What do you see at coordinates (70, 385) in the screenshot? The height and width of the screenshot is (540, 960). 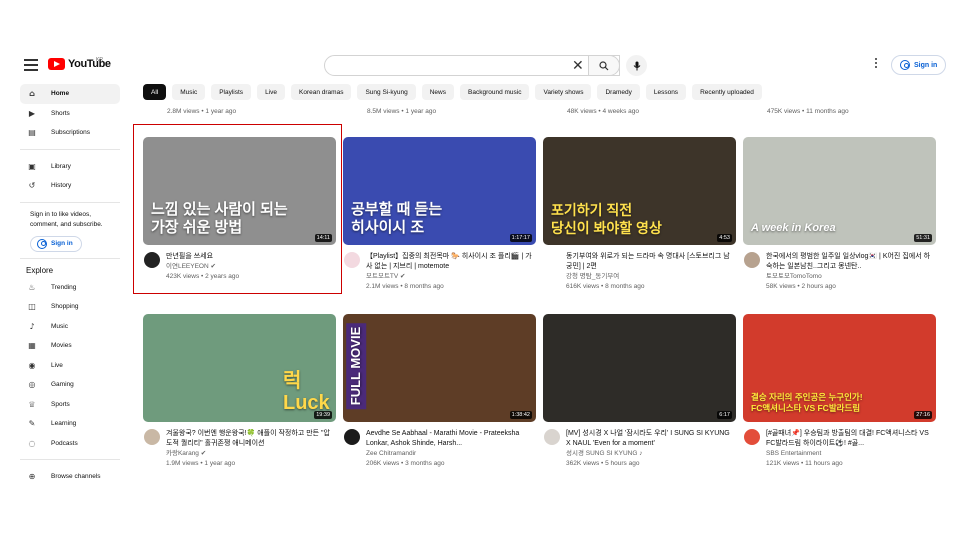 I see `sidebar-item-gaming: ◎ Gaming` at bounding box center [70, 385].